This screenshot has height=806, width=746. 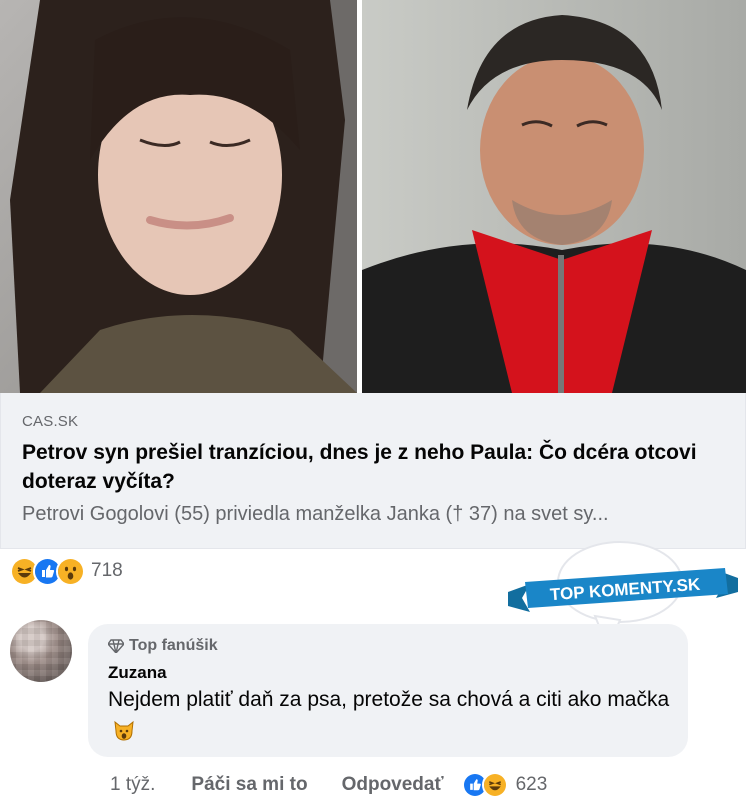 I want to click on post-reactions: 718, so click(x=66, y=571).